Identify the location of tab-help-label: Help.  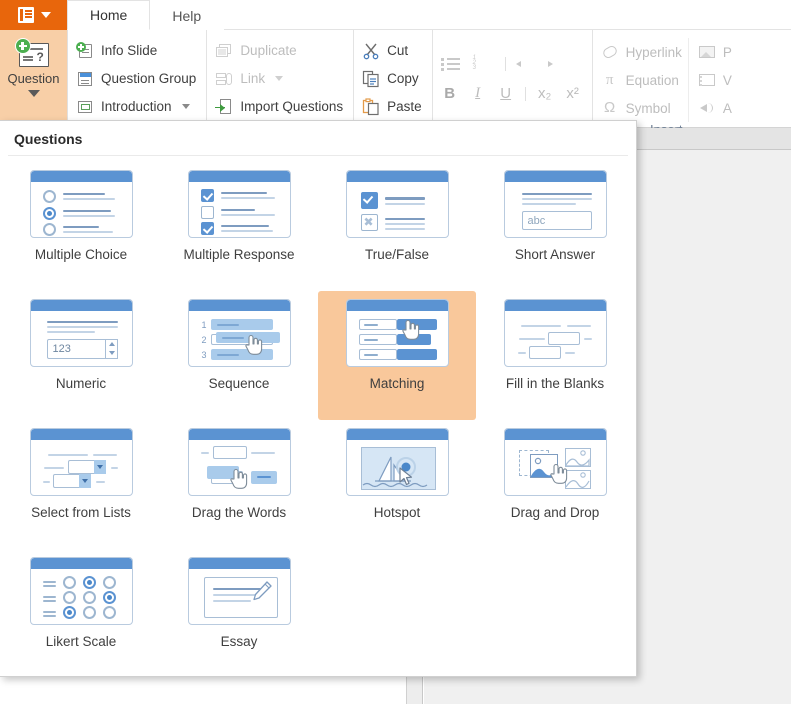
(187, 15).